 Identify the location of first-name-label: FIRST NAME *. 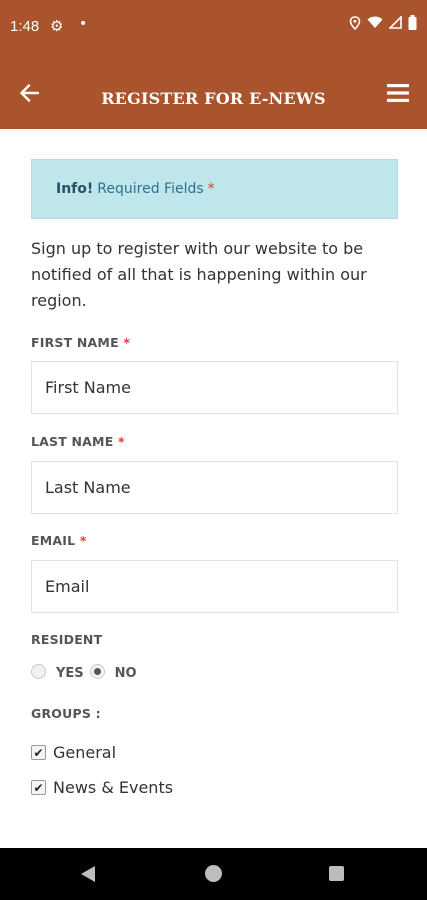
(80, 342).